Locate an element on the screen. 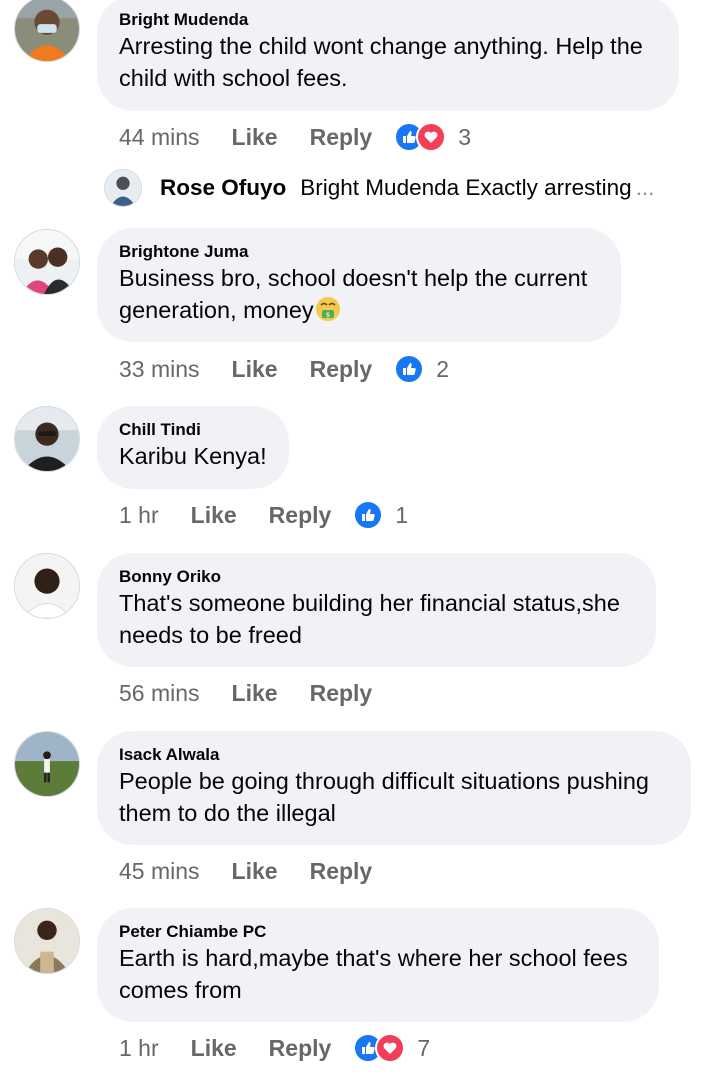 The image size is (720, 1080). money-mouth-face-icon: $ is located at coordinates (328, 309).